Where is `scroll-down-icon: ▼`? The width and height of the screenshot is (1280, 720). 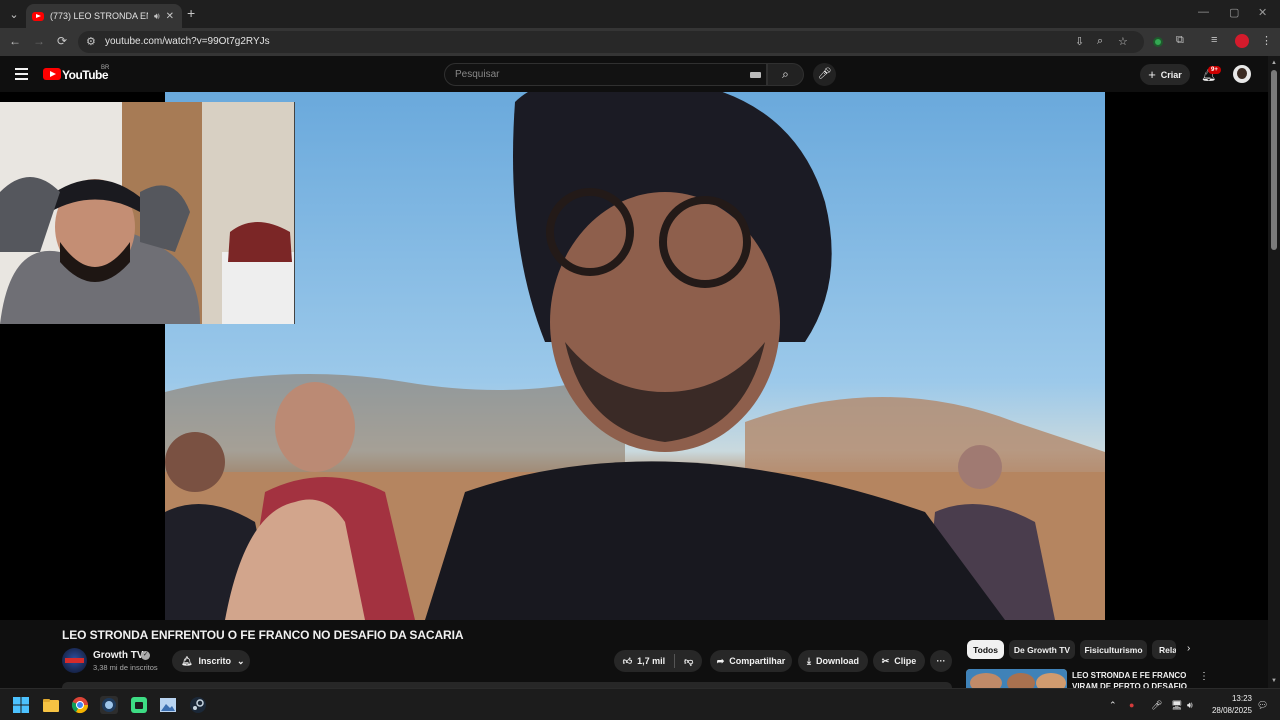 scroll-down-icon: ▼ is located at coordinates (1274, 681).